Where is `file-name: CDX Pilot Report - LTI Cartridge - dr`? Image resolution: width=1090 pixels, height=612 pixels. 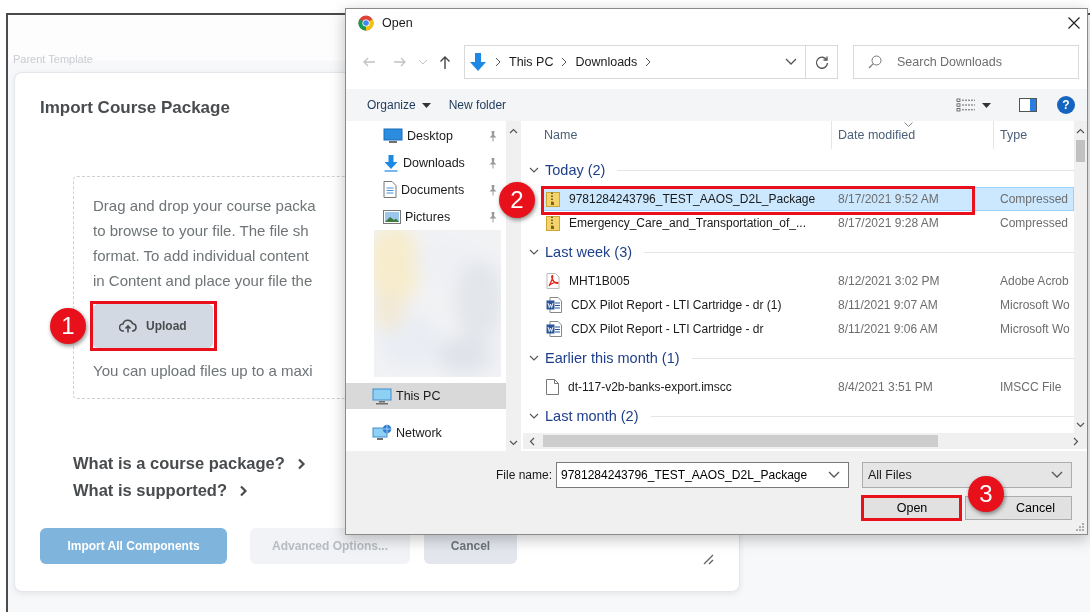 file-name: CDX Pilot Report - LTI Cartridge - dr is located at coordinates (667, 329).